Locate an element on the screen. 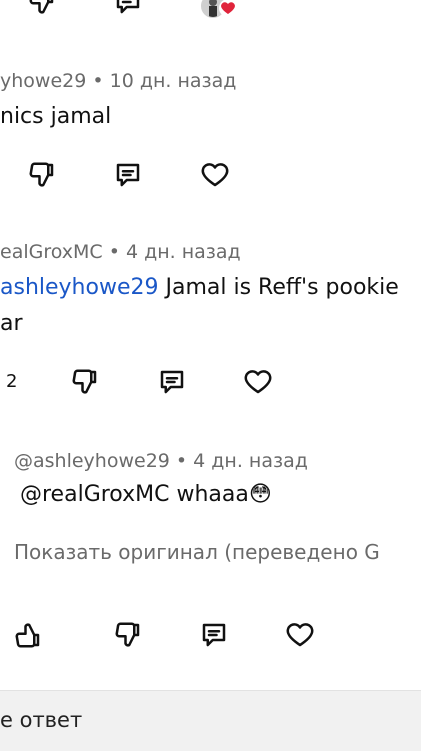 This screenshot has width=421, height=751. like-count: 2 is located at coordinates (12, 381).